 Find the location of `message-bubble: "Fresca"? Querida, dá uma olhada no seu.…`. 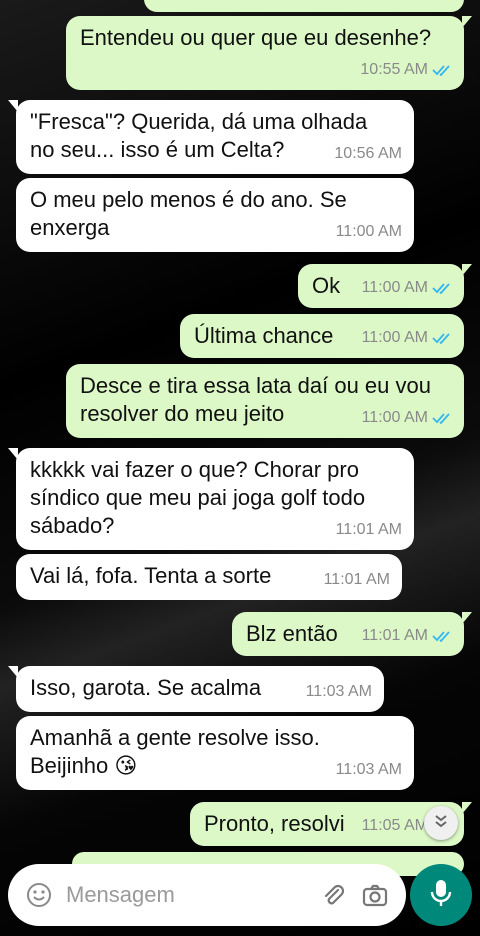

message-bubble: "Fresca"? Querida, dá uma olhada no seu.… is located at coordinates (211, 137).